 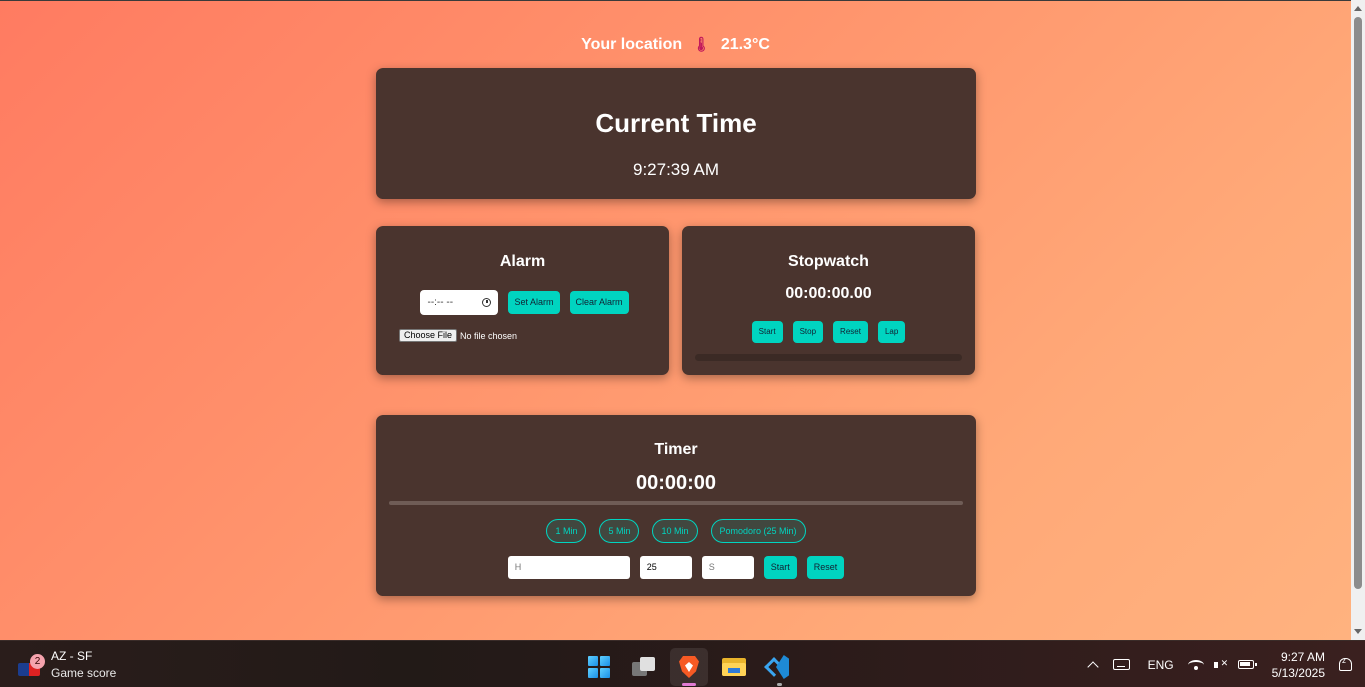 I want to click on thermometer-icon: 🌡, so click(x=701, y=44).